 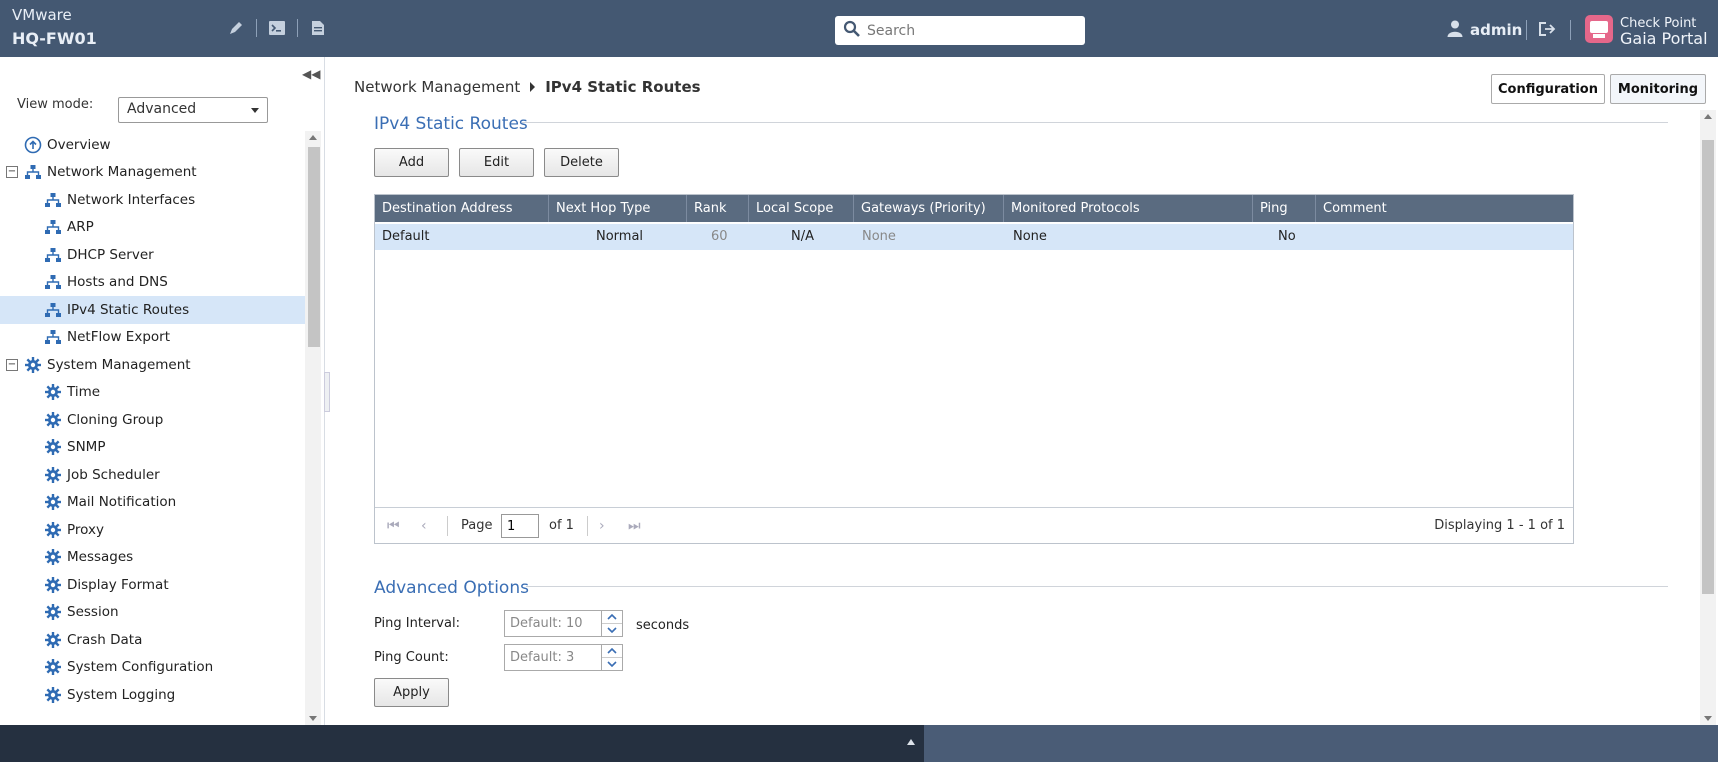 What do you see at coordinates (437, 87) in the screenshot?
I see `breadcrumb-parent: Network Management` at bounding box center [437, 87].